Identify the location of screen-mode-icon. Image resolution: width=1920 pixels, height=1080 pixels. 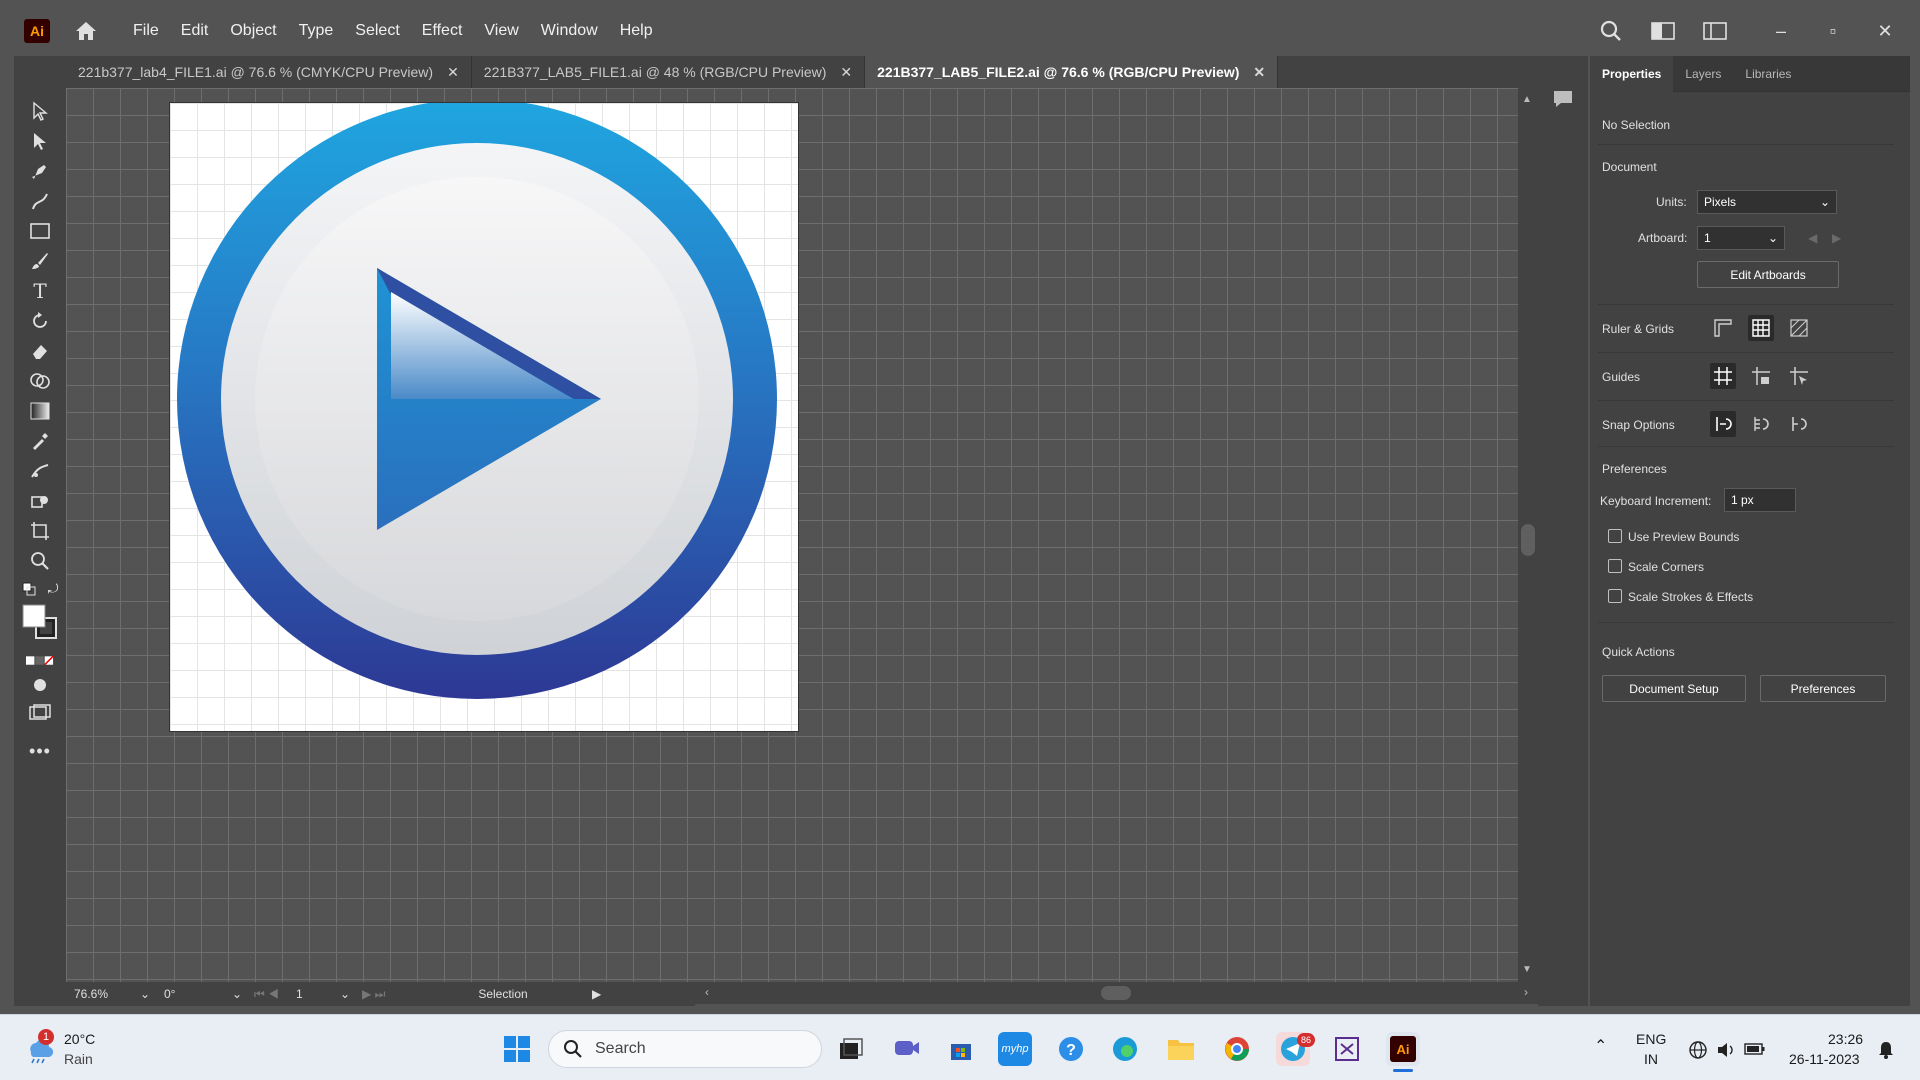
(40, 713).